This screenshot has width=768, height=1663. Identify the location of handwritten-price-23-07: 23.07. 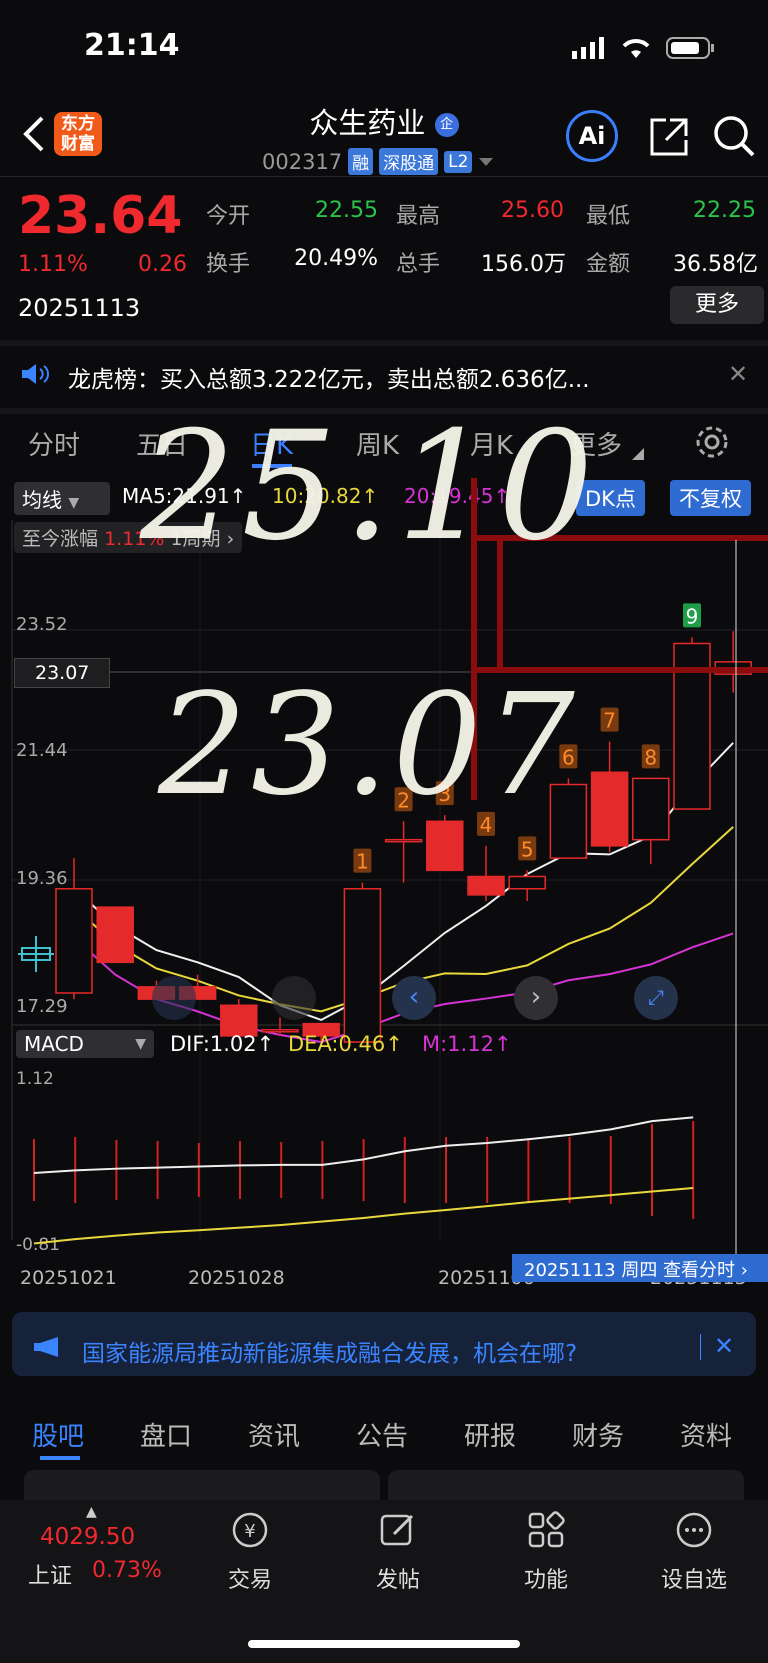
(368, 745).